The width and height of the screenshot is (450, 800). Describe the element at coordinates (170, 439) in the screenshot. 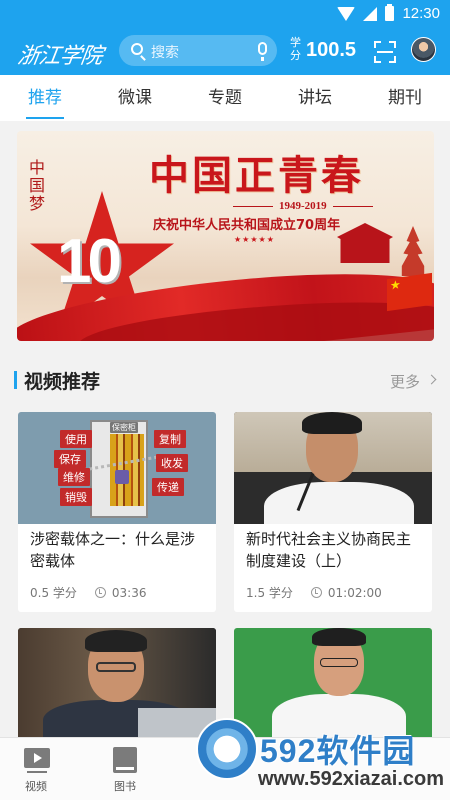

I see `thumb-tag: 复制` at that location.